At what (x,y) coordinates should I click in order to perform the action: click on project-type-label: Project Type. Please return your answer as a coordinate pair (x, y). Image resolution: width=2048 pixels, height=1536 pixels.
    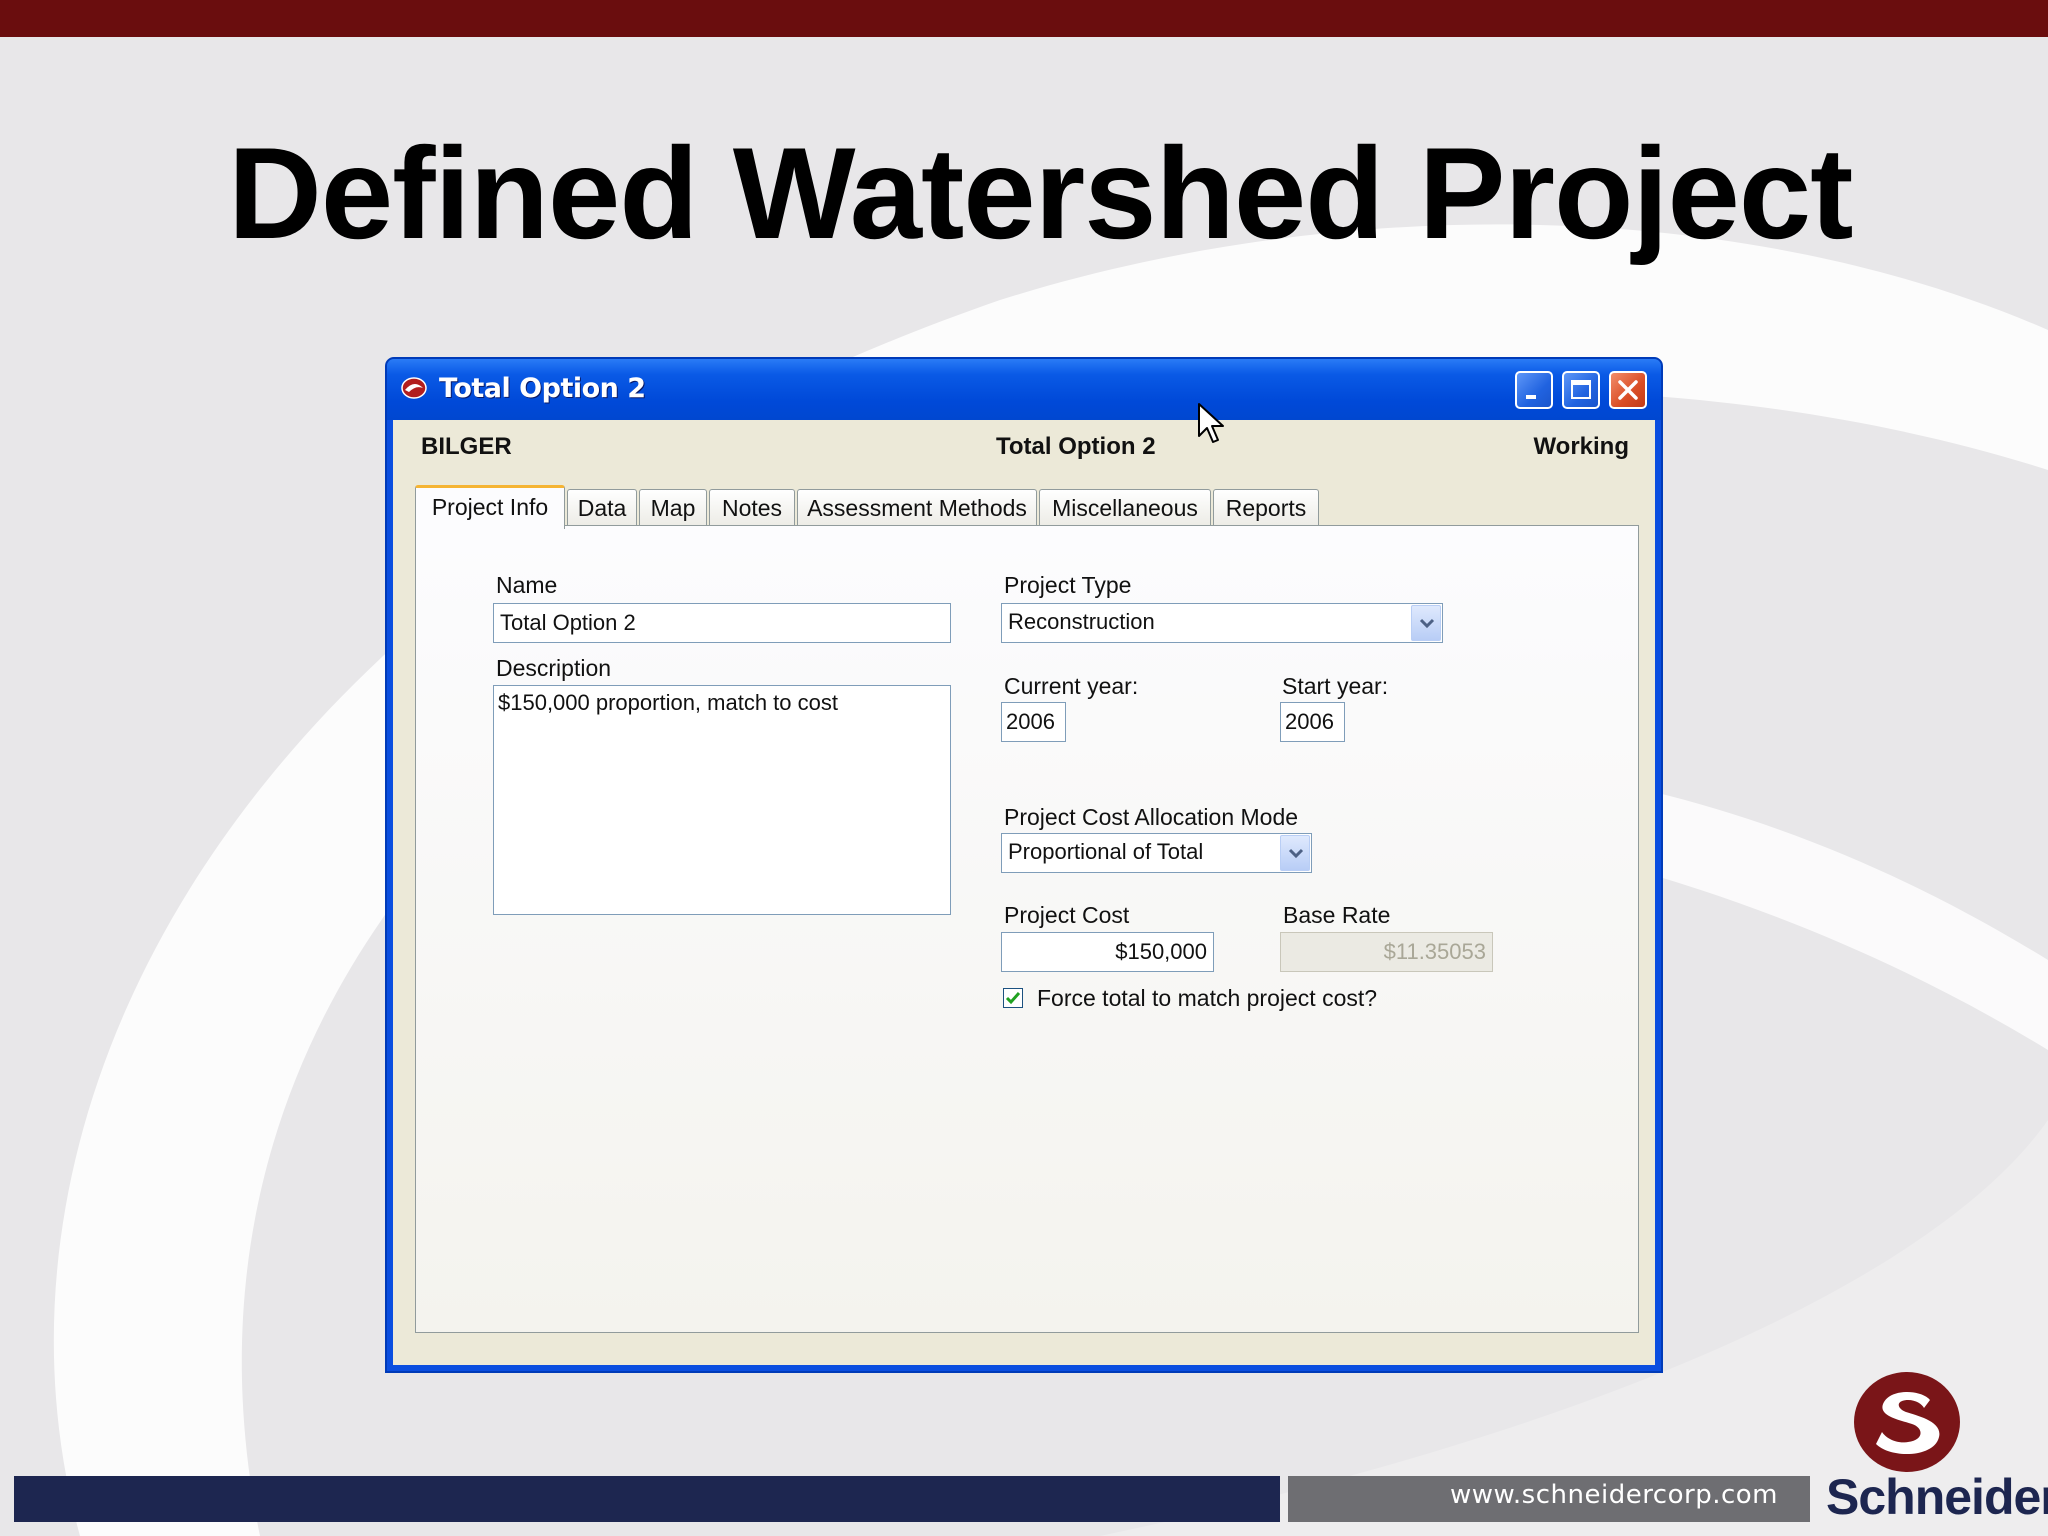
    Looking at the image, I should click on (1068, 585).